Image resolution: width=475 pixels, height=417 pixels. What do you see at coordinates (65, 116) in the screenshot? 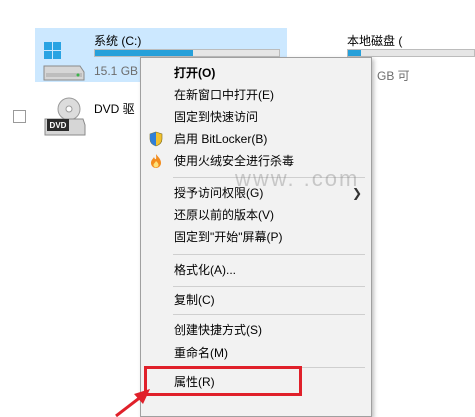
I see `dvd-drive-icon: DVD` at bounding box center [65, 116].